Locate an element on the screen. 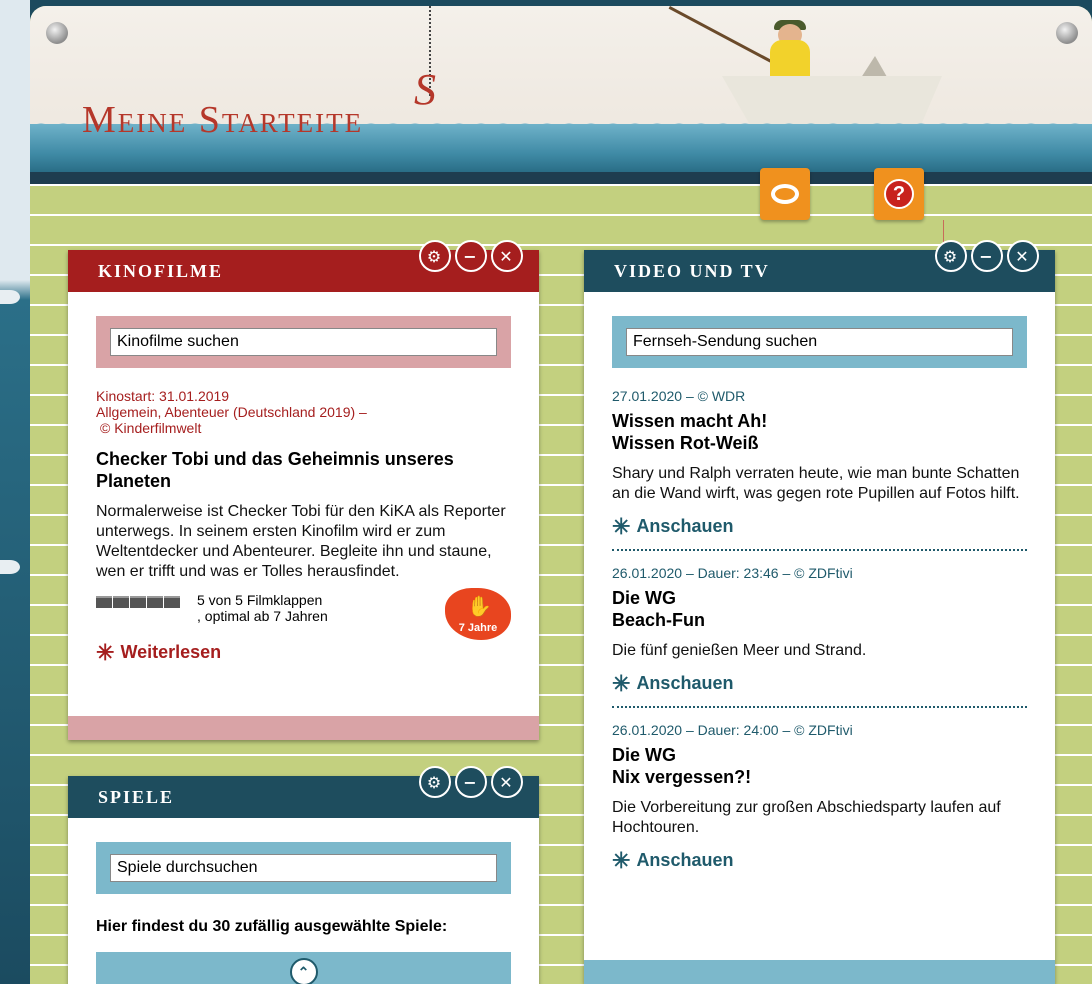 This screenshot has height=984, width=1092. tv-item-episode: Nix vergessen?! is located at coordinates (819, 777).